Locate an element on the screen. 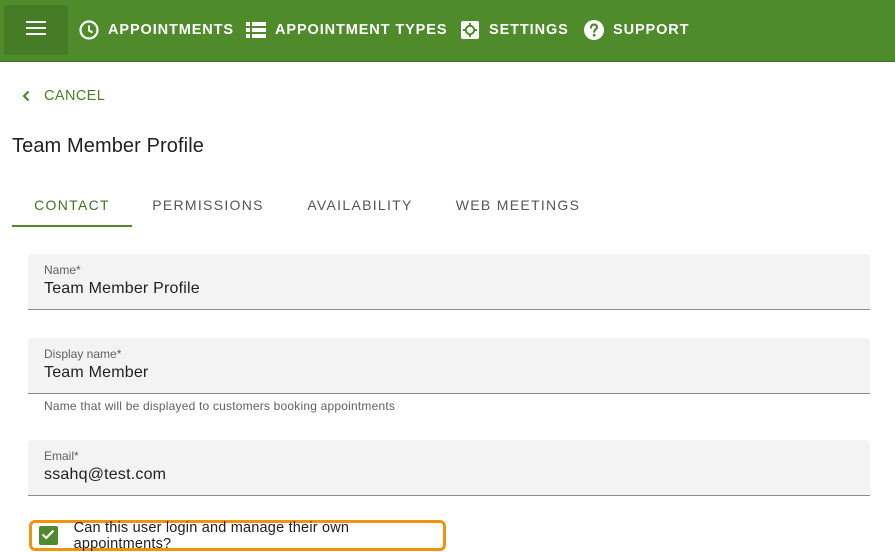  nav-appointment-types-label: APPOINTMENT TYPES is located at coordinates (361, 30).